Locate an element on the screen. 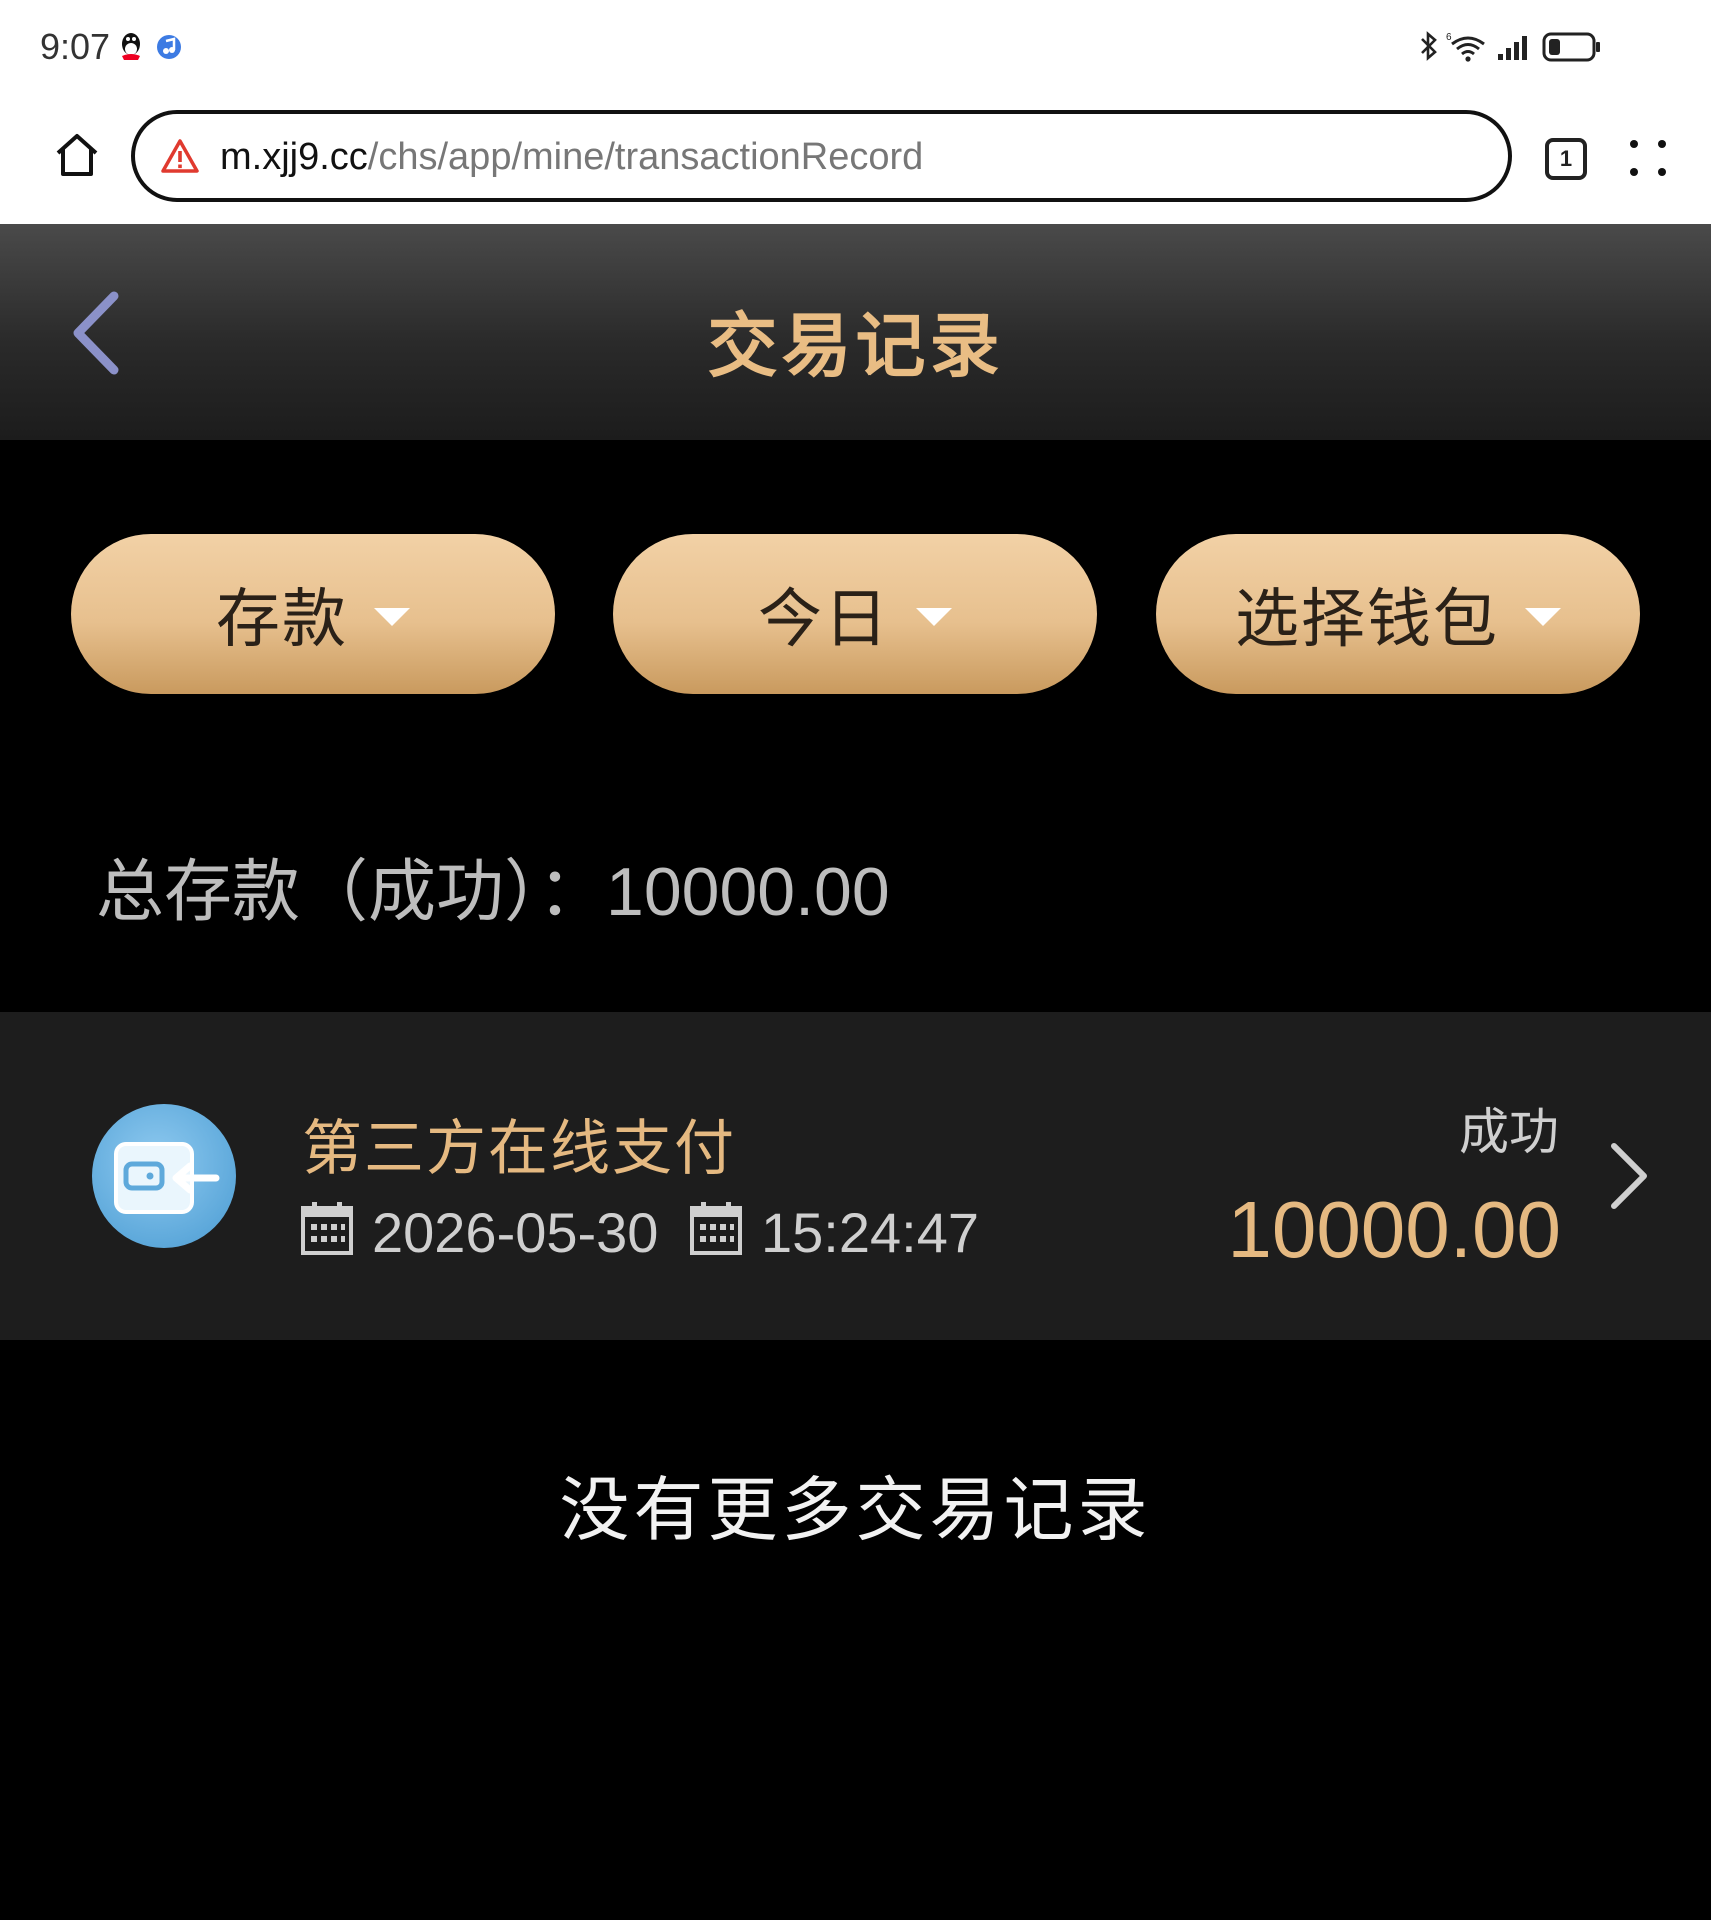  menu-icon is located at coordinates (1648, 158).